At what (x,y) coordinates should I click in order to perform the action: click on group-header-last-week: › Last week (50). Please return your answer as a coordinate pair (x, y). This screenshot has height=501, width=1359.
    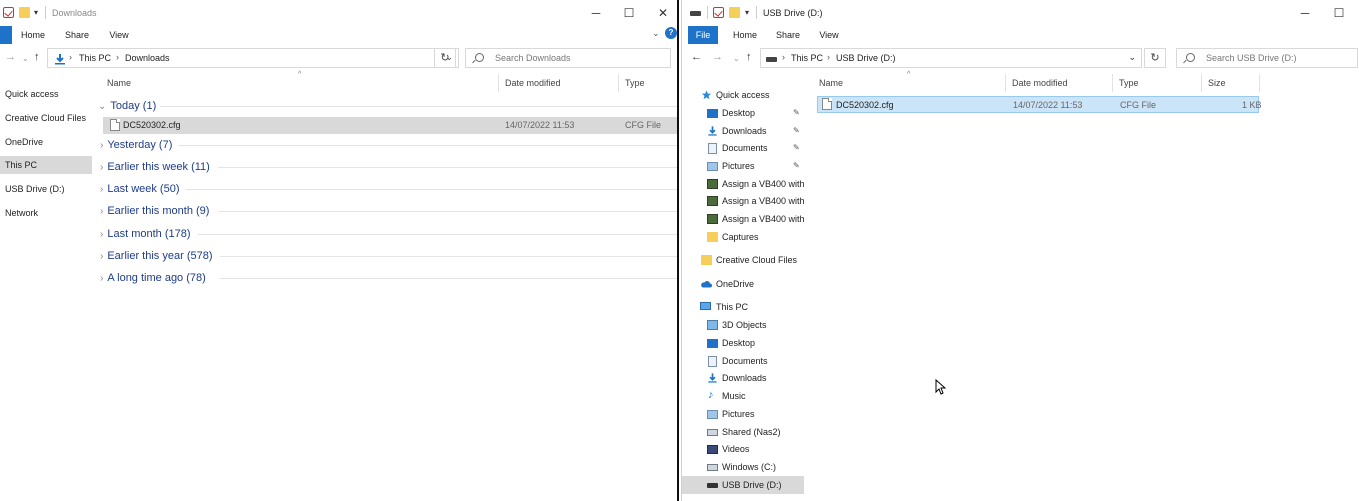
    Looking at the image, I should click on (140, 189).